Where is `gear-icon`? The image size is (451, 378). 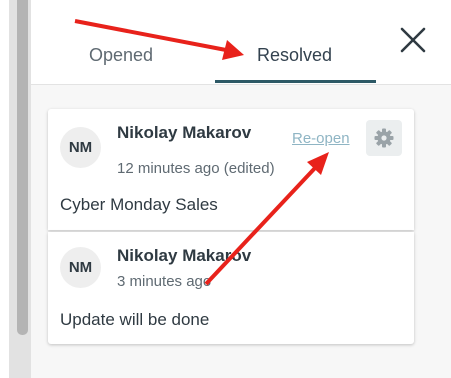
gear-icon is located at coordinates (384, 138).